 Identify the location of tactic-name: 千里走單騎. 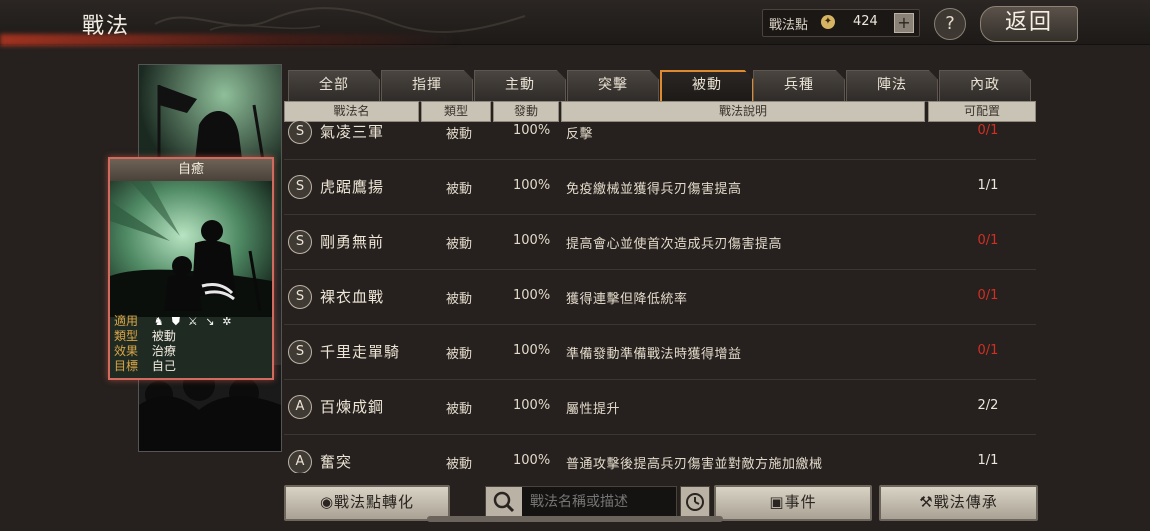
(360, 352).